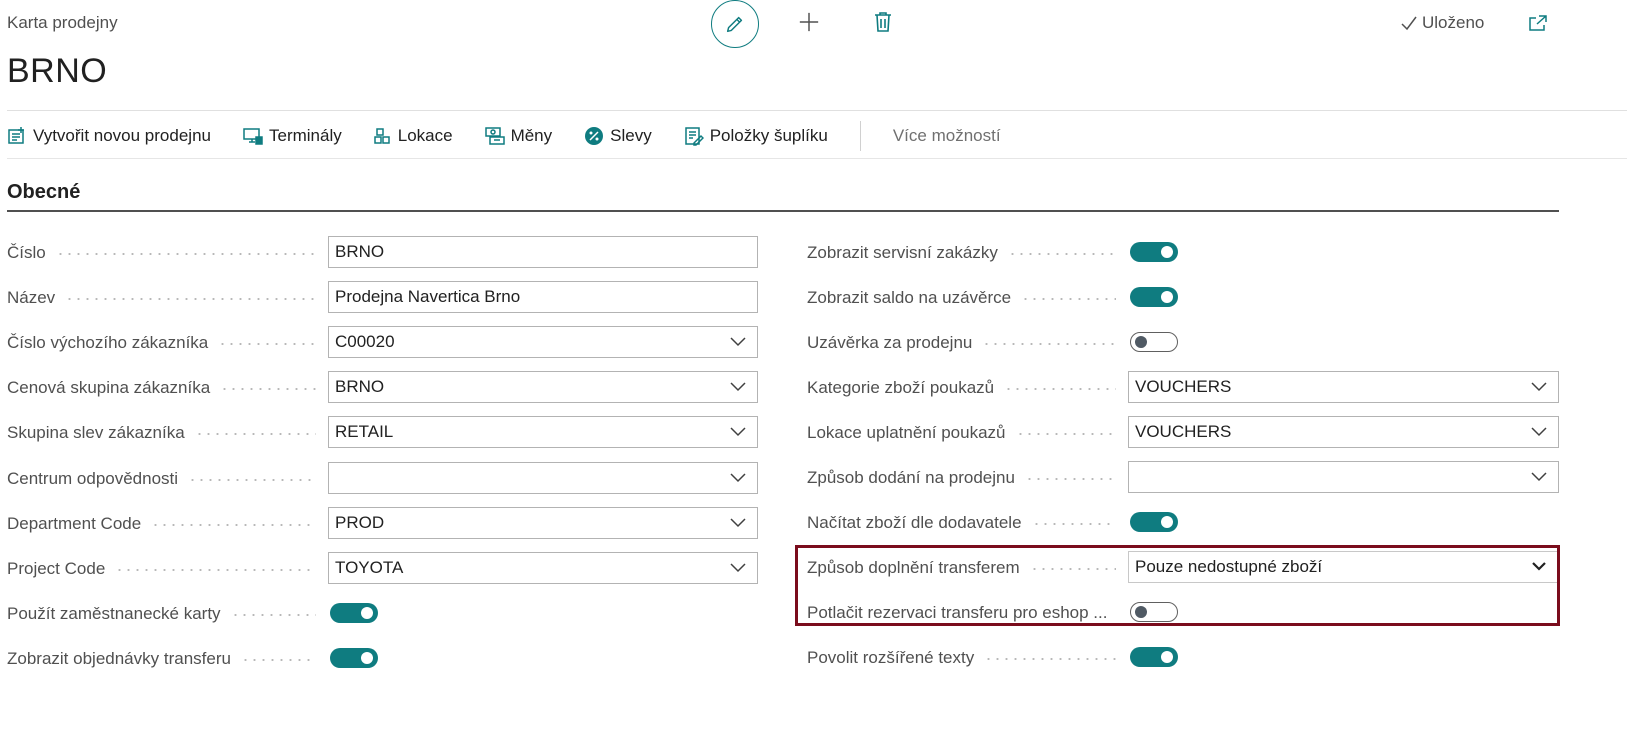  What do you see at coordinates (694, 136) in the screenshot?
I see `drawer-items-icon` at bounding box center [694, 136].